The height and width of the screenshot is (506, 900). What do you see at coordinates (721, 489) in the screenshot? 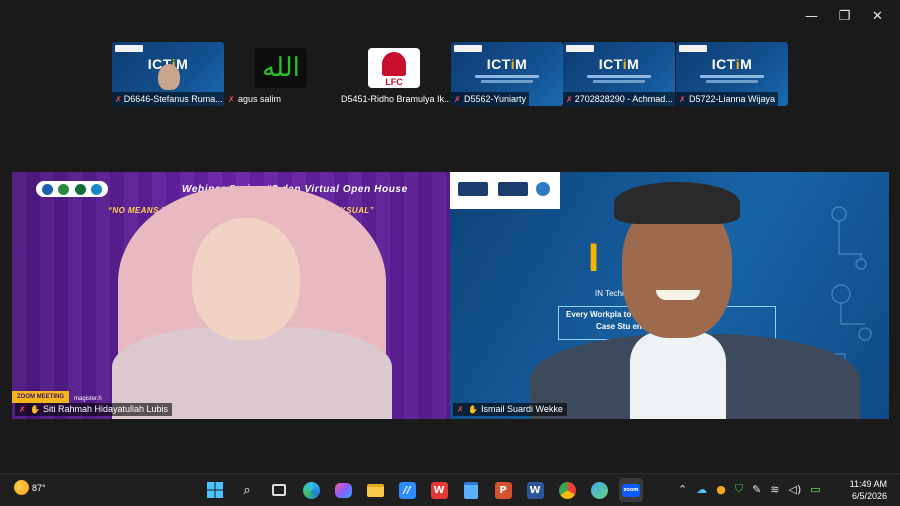
I see `app-tray-icon: ●` at bounding box center [721, 489].